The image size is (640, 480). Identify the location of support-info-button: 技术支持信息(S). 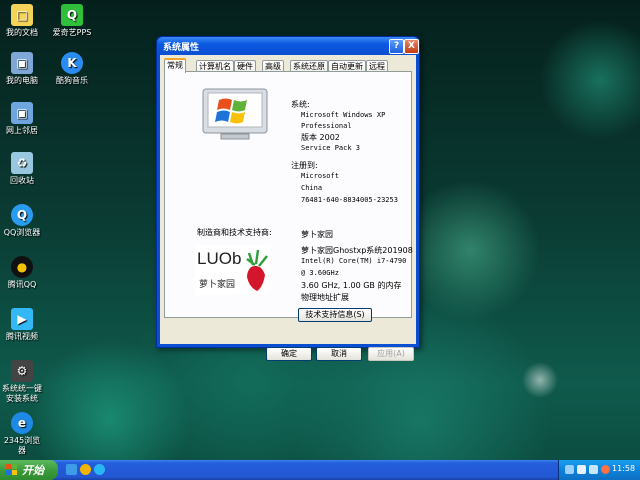
(335, 315).